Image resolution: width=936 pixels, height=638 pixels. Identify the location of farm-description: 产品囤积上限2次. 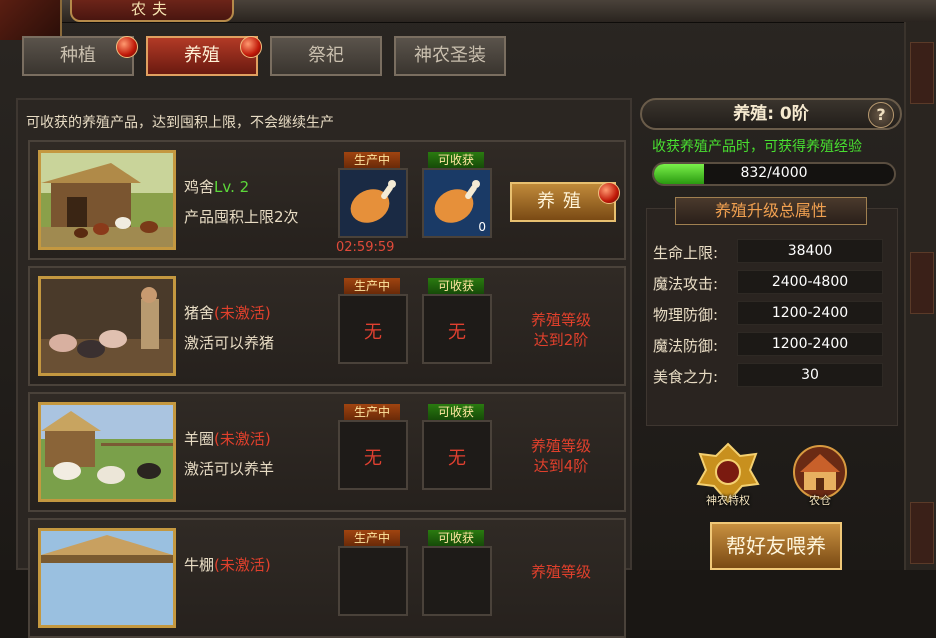
(241, 217).